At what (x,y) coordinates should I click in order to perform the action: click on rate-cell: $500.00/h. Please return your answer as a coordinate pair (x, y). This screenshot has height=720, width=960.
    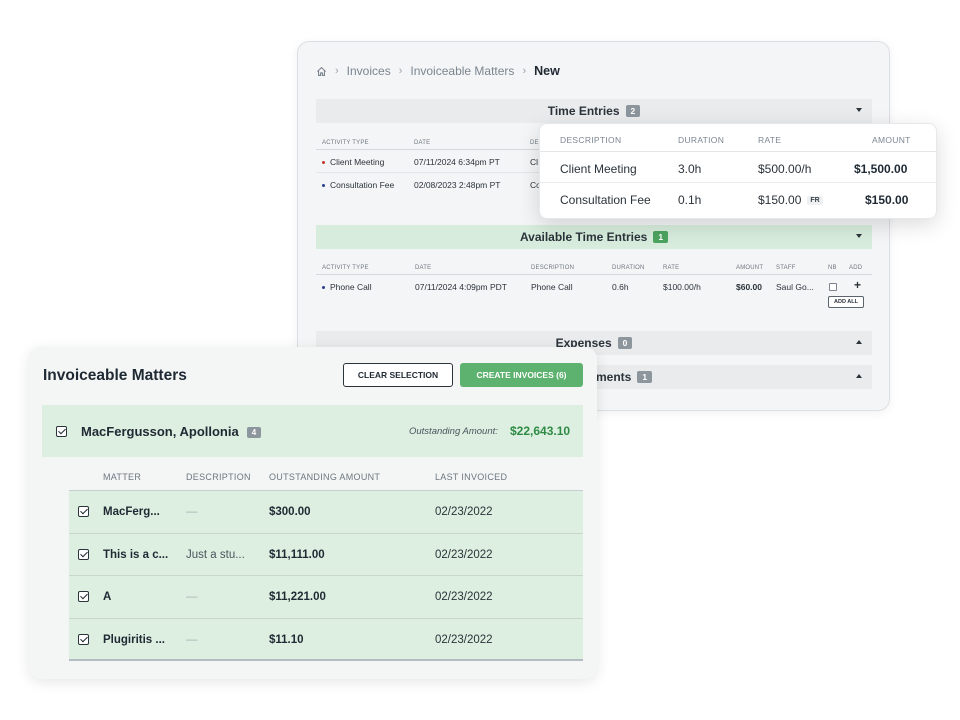
    Looking at the image, I should click on (785, 169).